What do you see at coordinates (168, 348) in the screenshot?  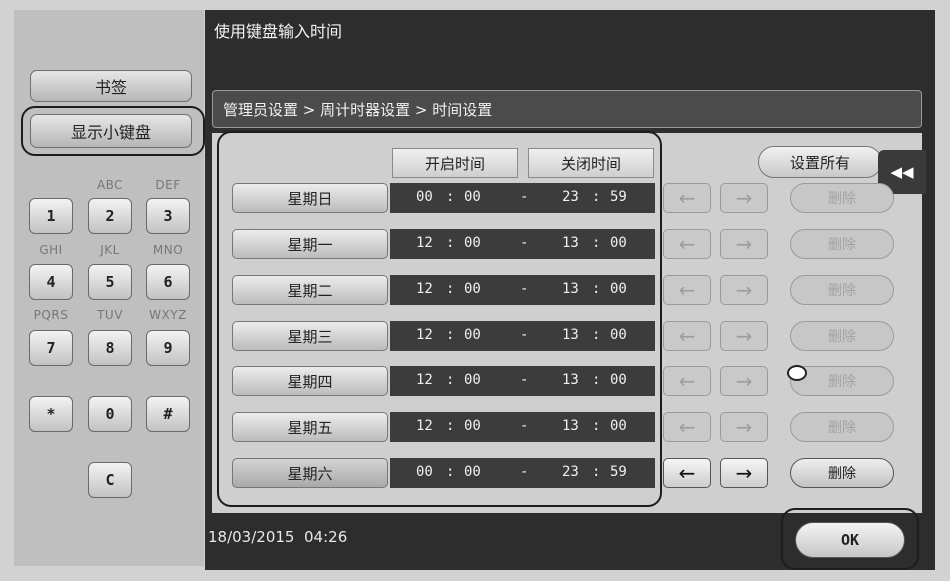 I see `key-9: 9` at bounding box center [168, 348].